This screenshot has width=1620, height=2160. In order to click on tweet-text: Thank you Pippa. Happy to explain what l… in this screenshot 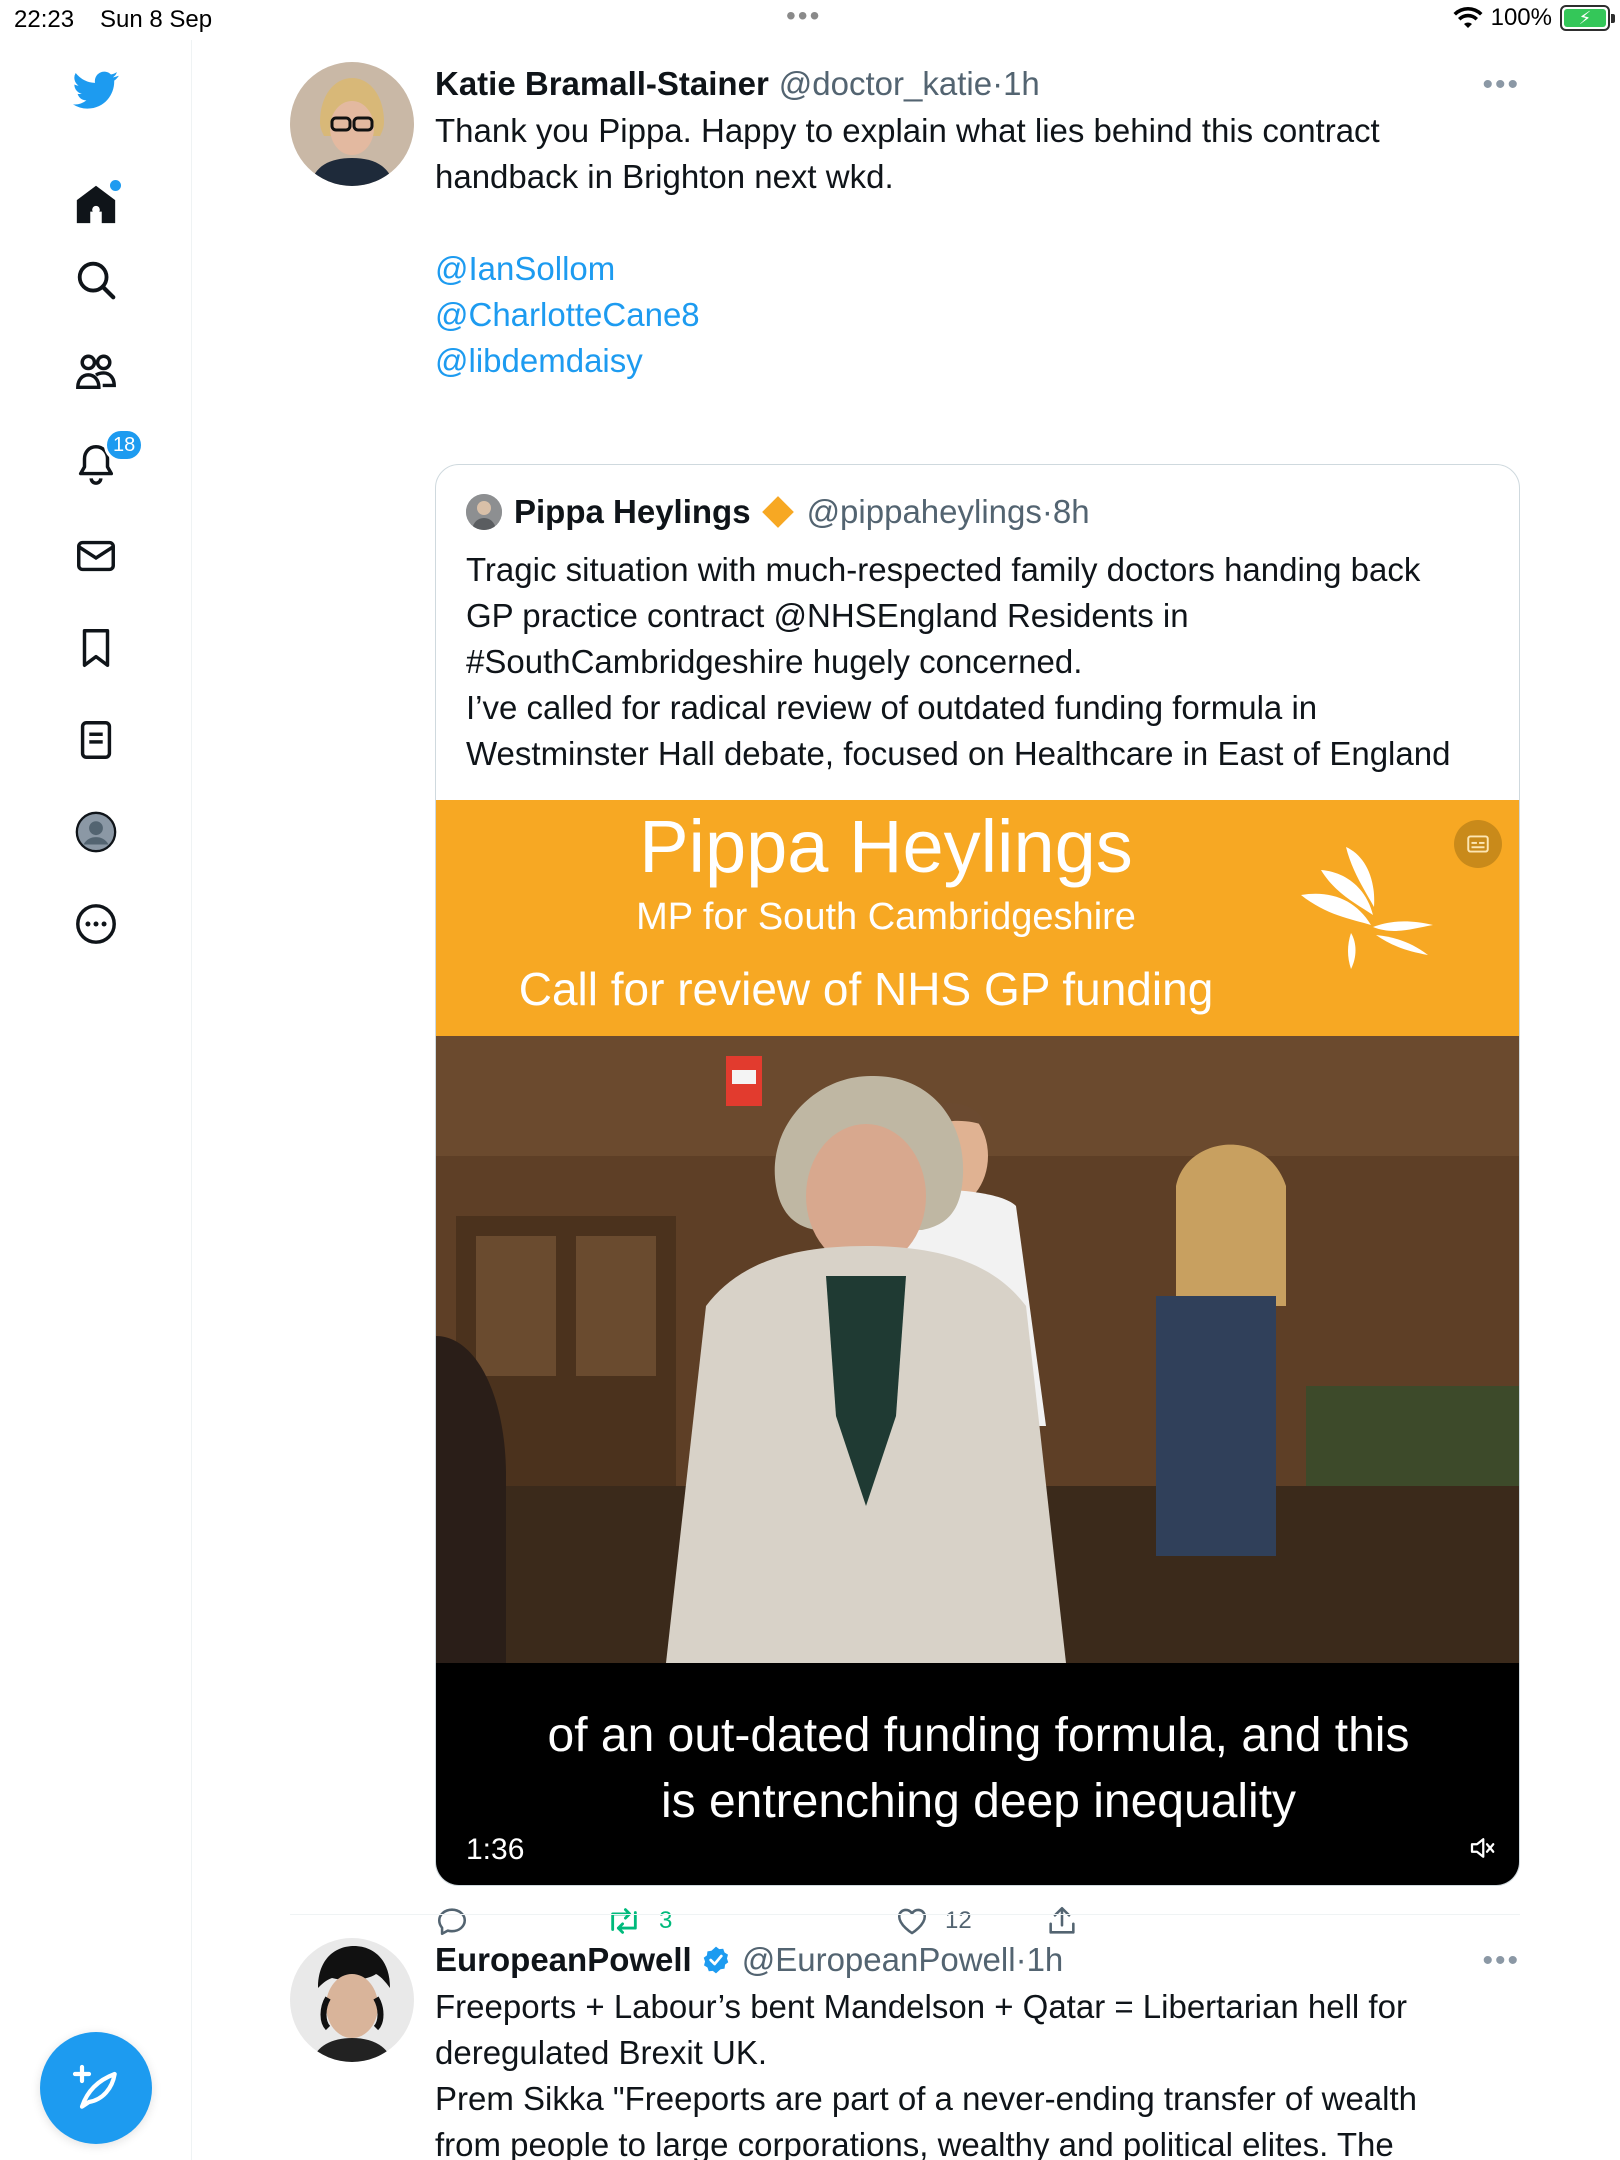, I will do `click(977, 246)`.